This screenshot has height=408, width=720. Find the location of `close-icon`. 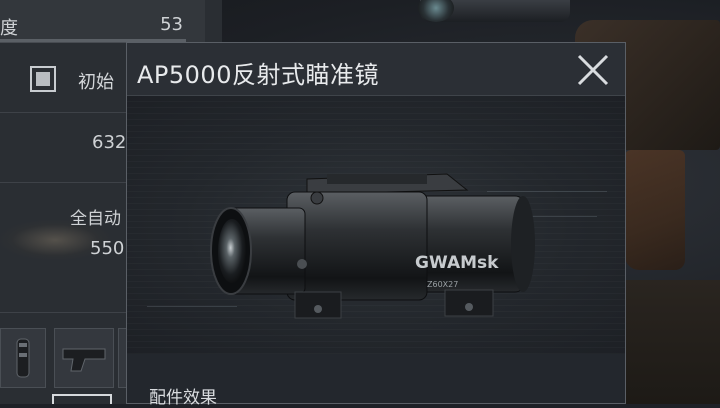

close-icon is located at coordinates (593, 70).